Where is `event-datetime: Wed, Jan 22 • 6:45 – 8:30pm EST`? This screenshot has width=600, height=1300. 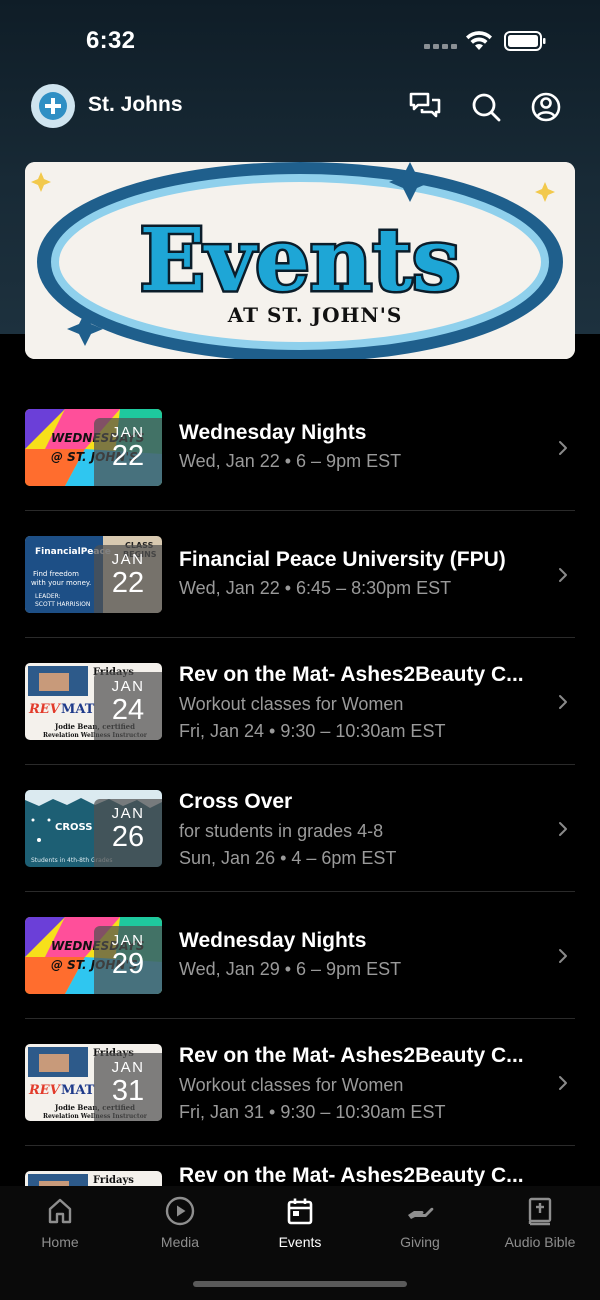
event-datetime: Wed, Jan 22 • 6:45 – 8:30pm EST is located at coordinates (315, 588).